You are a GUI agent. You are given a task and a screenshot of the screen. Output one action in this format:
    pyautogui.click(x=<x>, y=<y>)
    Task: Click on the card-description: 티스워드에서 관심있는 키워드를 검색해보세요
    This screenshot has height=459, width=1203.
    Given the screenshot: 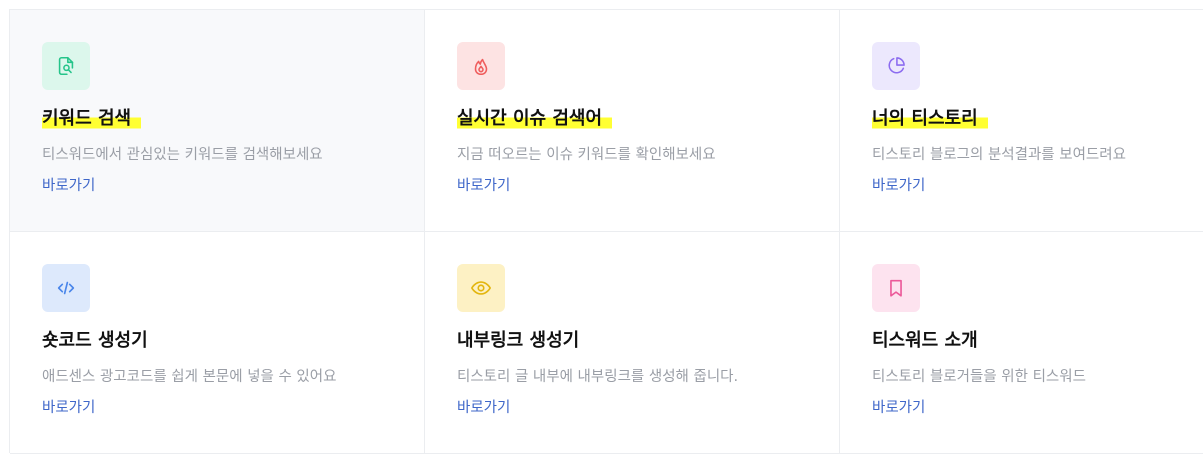 What is the action you would take?
    pyautogui.click(x=182, y=155)
    